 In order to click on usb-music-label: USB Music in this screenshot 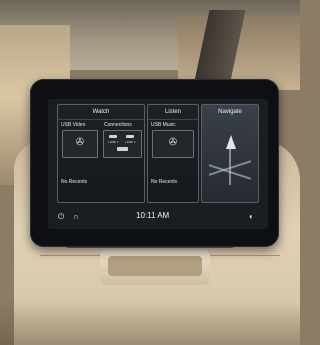, I will do `click(163, 125)`.